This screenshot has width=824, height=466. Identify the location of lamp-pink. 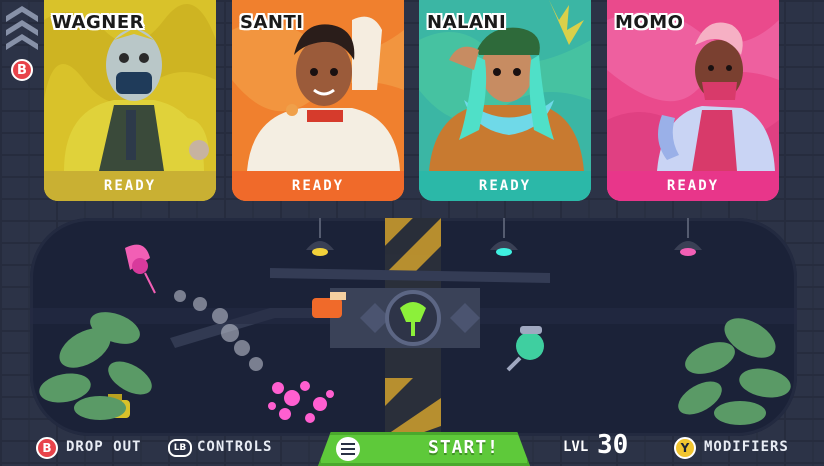
(688, 237).